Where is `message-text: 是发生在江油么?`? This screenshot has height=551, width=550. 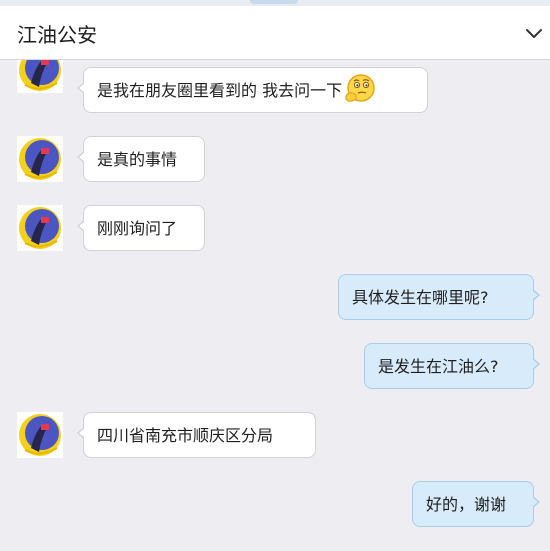 message-text: 是发生在江油么? is located at coordinates (438, 366).